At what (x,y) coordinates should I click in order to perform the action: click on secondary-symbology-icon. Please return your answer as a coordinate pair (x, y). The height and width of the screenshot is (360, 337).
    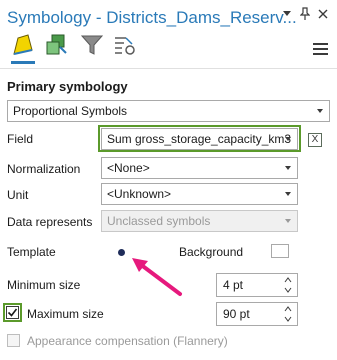
    Looking at the image, I should click on (57, 45).